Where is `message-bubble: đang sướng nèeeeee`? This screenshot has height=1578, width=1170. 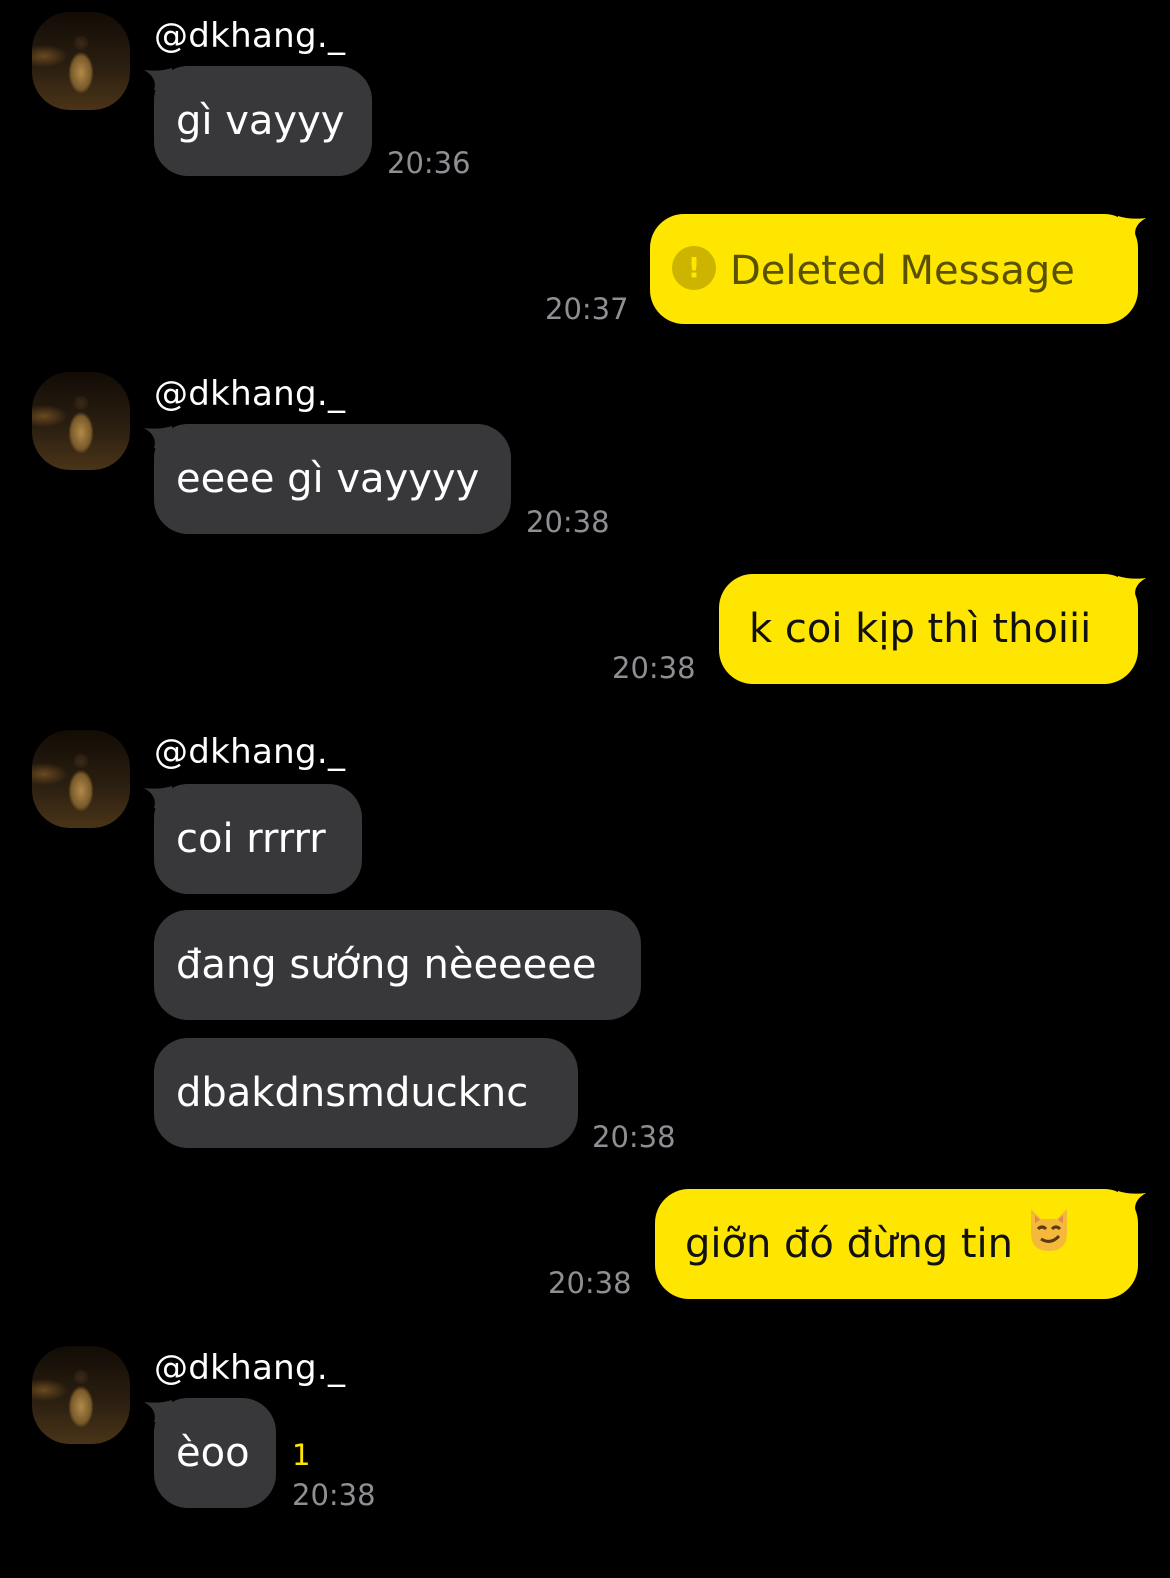 message-bubble: đang sướng nèeeeee is located at coordinates (397, 965).